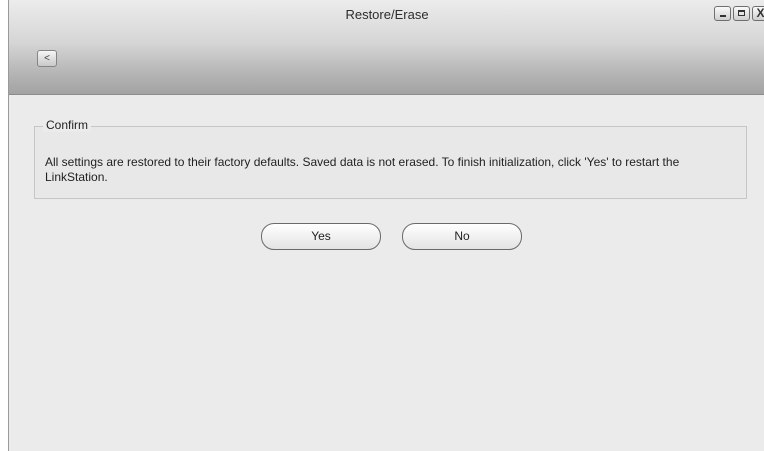  I want to click on no-button: No, so click(462, 236).